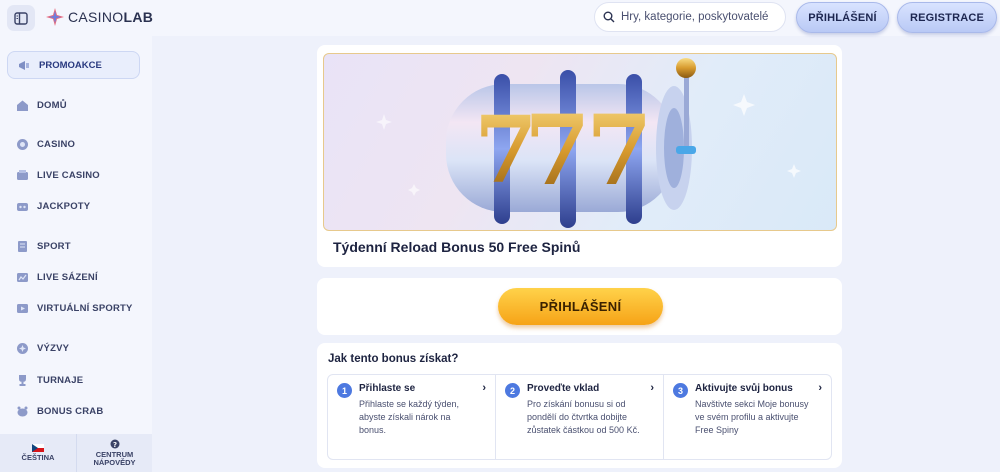  I want to click on register-button: REGISTRACE, so click(947, 17).